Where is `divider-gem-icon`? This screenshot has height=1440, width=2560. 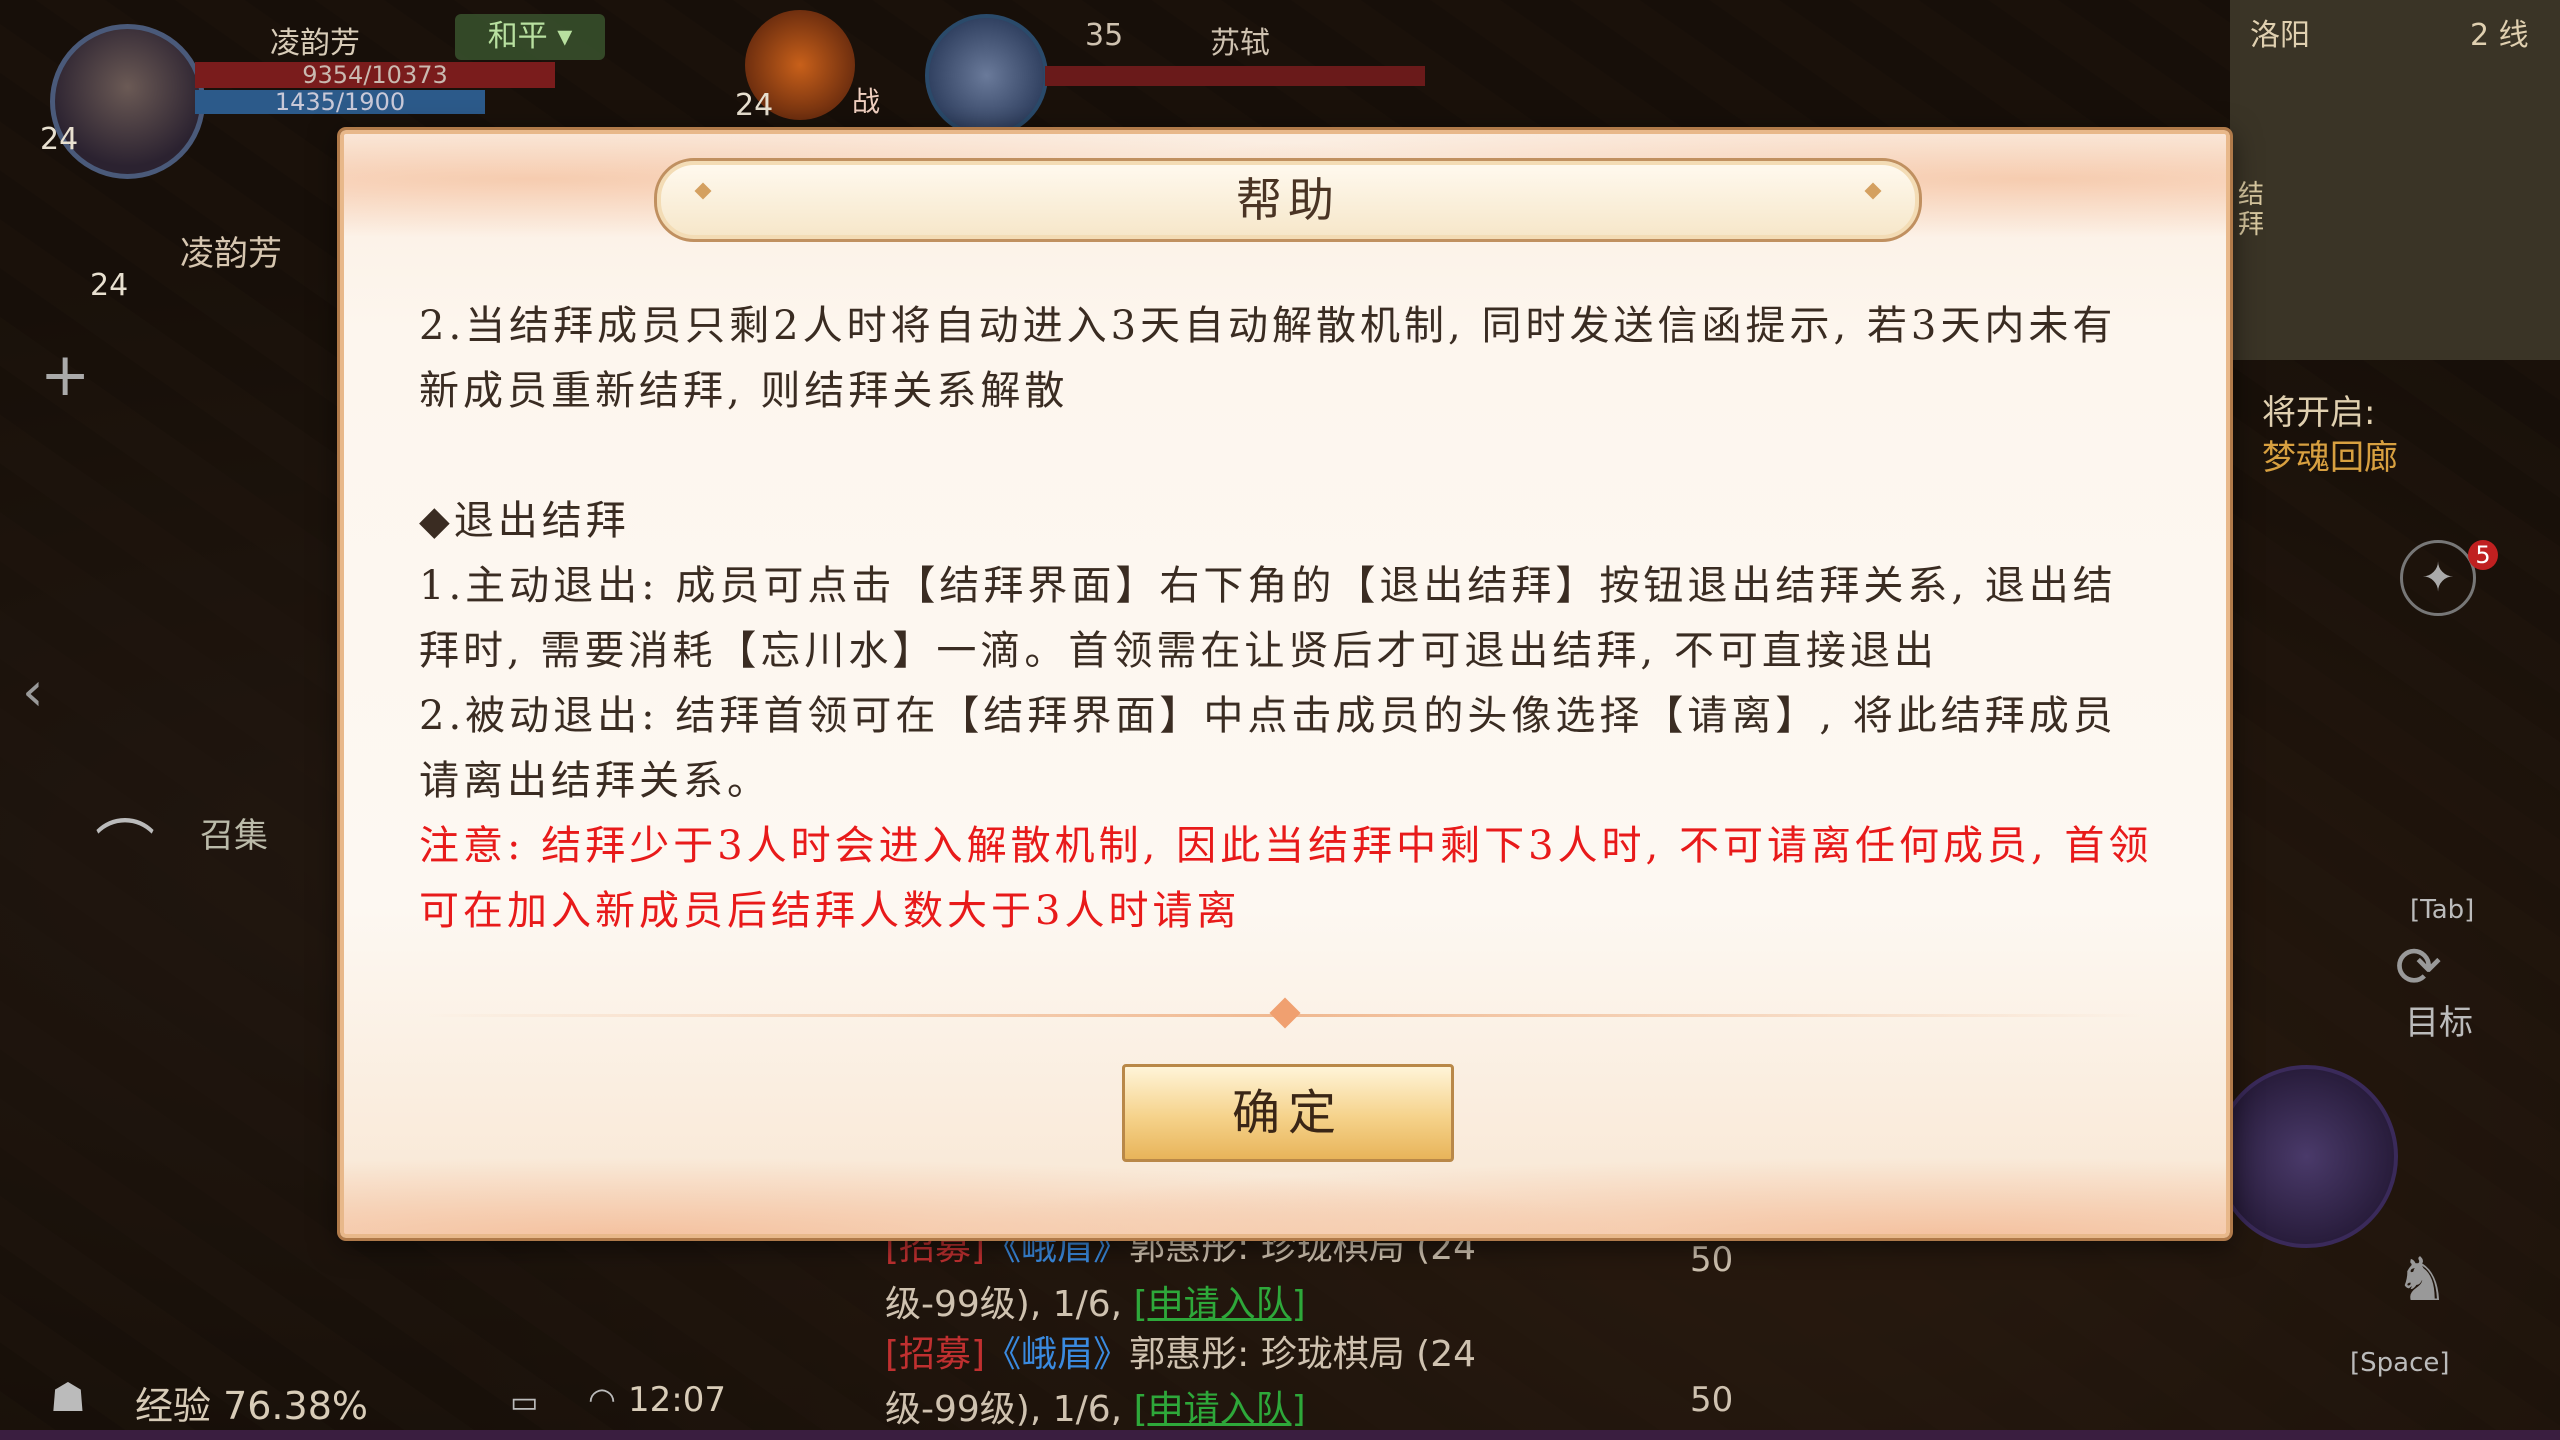
divider-gem-icon is located at coordinates (1285, 1013).